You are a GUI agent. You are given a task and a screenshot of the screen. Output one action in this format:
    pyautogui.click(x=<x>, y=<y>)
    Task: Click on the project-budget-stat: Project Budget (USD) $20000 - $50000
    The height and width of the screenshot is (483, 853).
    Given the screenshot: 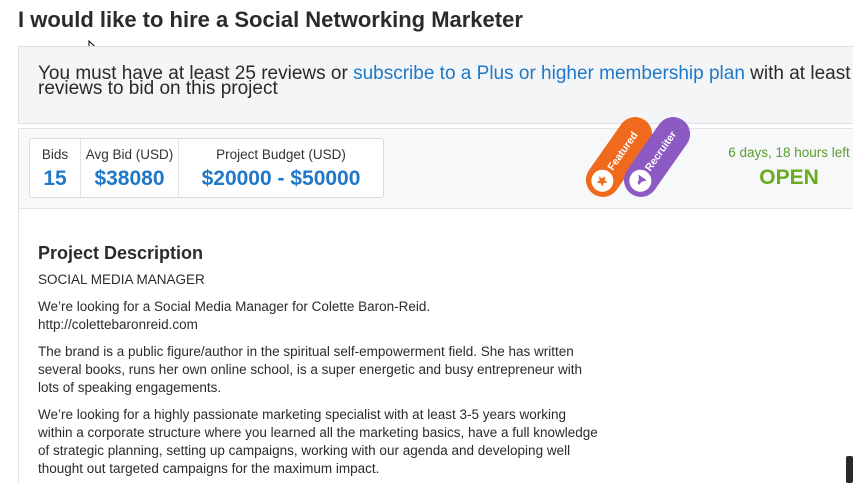 What is the action you would take?
    pyautogui.click(x=280, y=168)
    